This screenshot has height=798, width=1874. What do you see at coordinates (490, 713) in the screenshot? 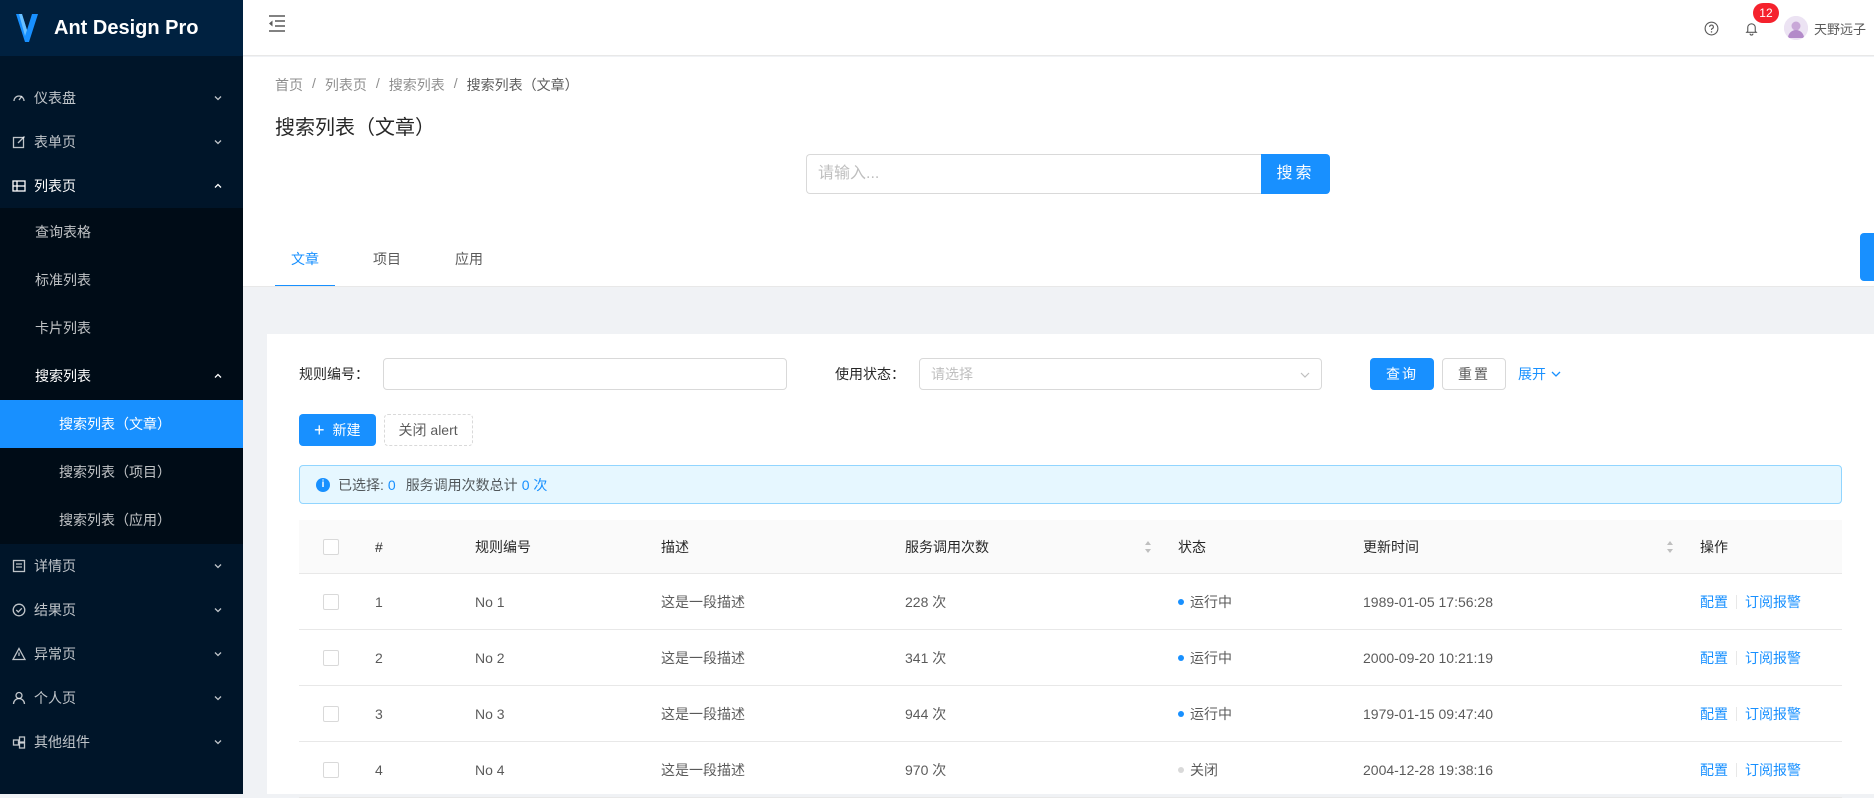
I see `cell-rule-no: No 3` at bounding box center [490, 713].